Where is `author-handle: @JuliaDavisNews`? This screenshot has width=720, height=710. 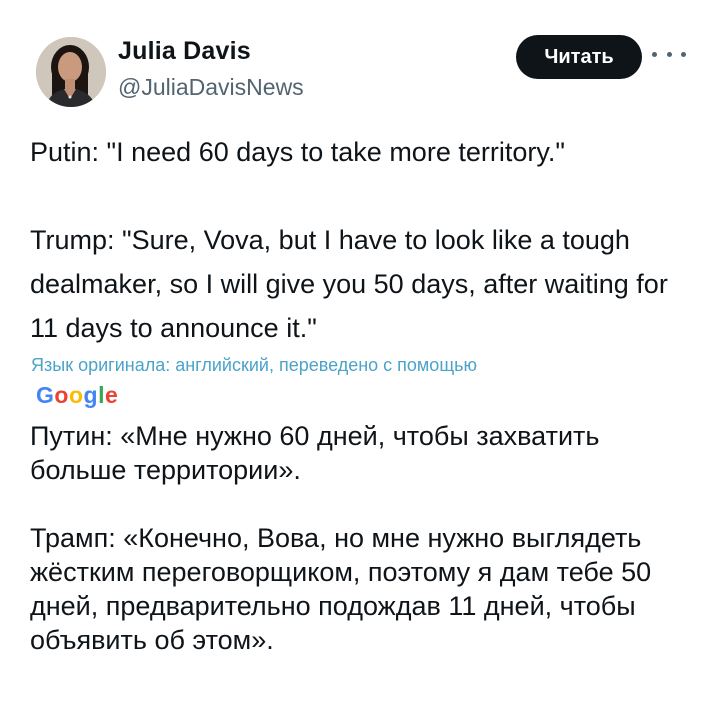
author-handle: @JuliaDavisNews is located at coordinates (211, 87).